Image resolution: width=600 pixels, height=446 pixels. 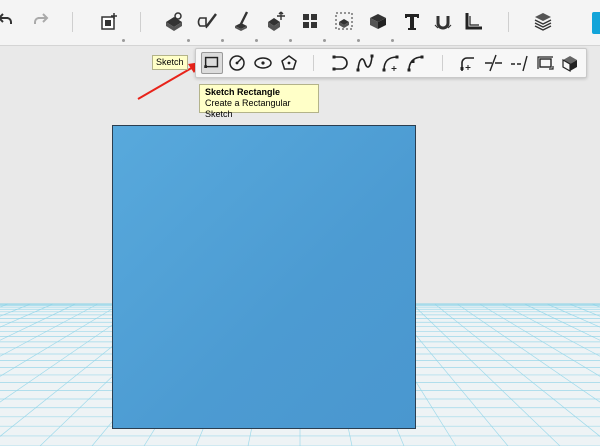 I want to click on main-toolbar, so click(x=300, y=23).